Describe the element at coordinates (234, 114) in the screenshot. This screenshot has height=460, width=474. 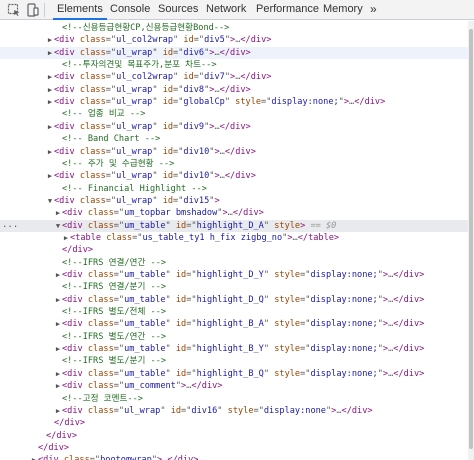
I see `dom-node-row: <!-- 업종 비교 -->` at that location.